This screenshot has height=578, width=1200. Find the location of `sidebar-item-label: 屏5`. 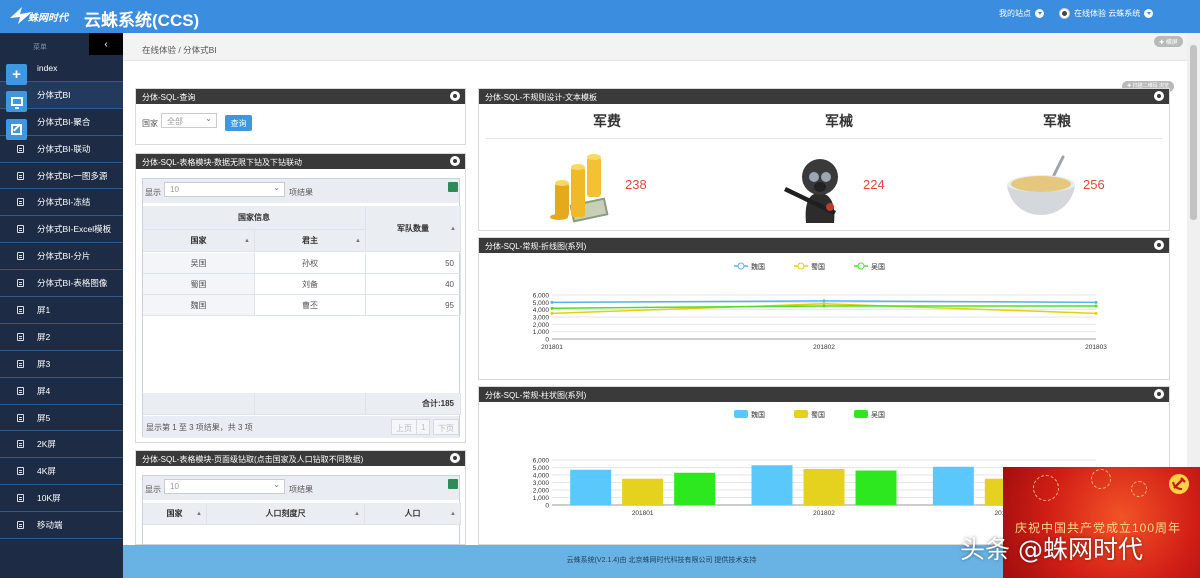

sidebar-item-label: 屏5 is located at coordinates (44, 417).